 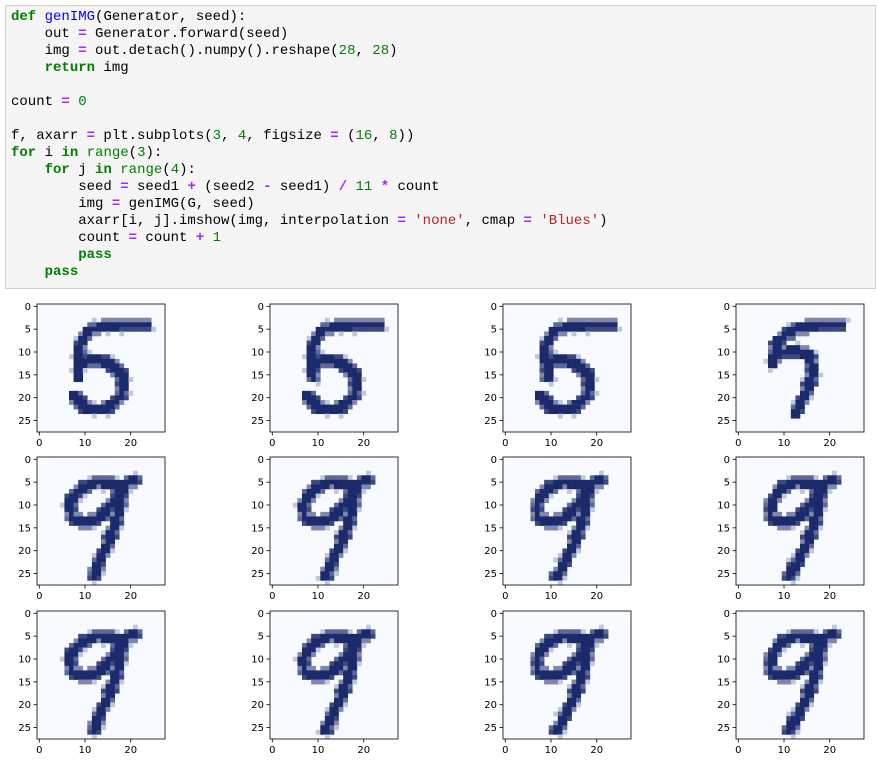 I want to click on y-tick-label: 5, so click(x=261, y=330).